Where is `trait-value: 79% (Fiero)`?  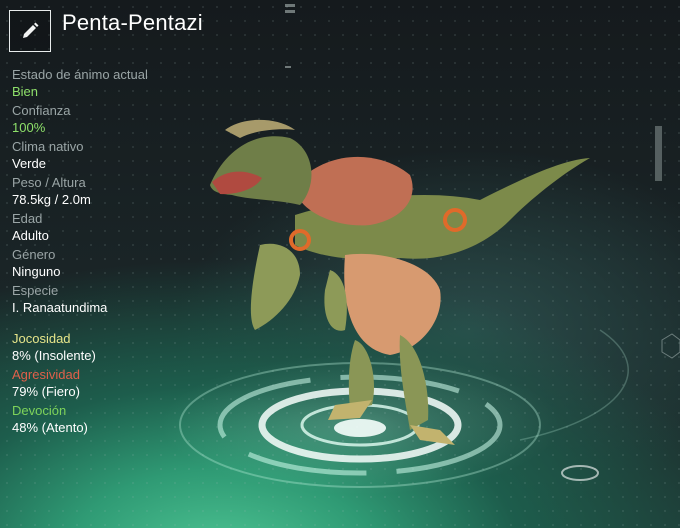
trait-value: 79% (Fiero) is located at coordinates (46, 391).